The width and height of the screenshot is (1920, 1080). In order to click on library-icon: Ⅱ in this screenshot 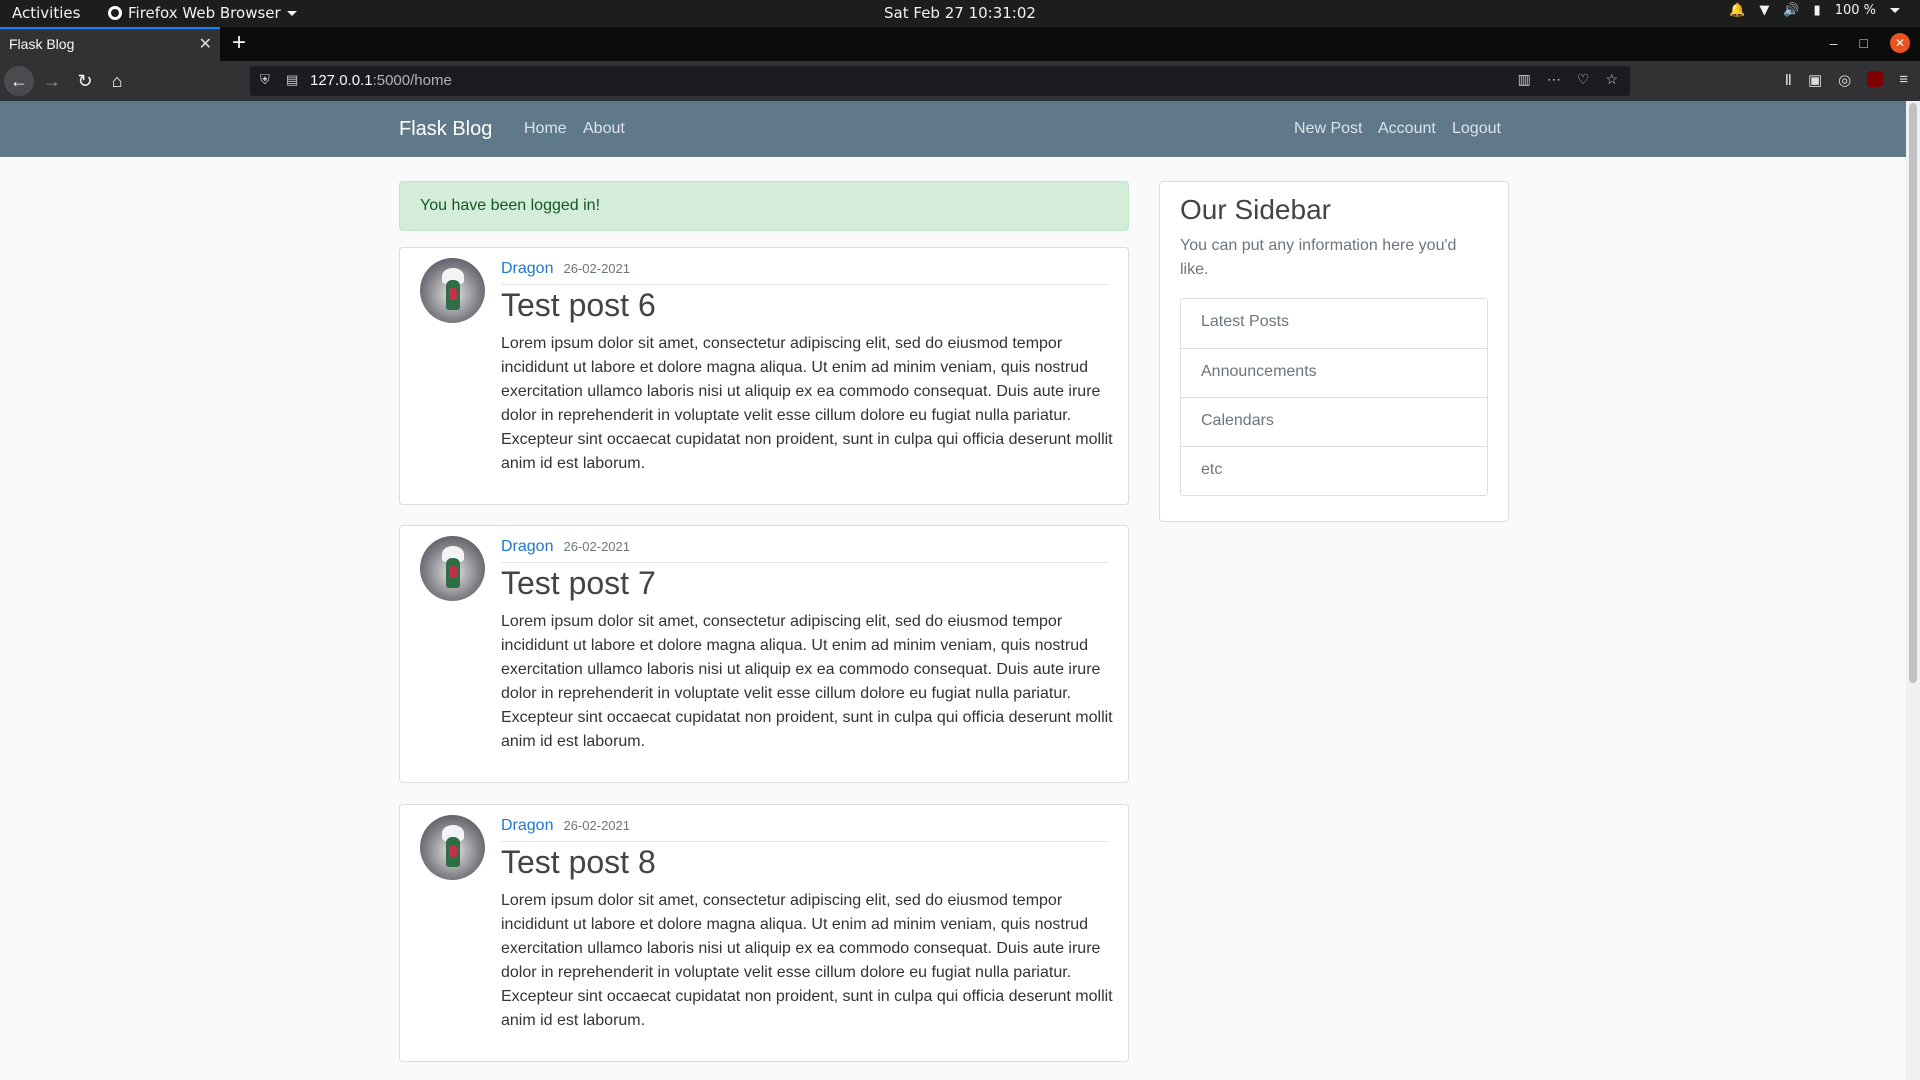, I will do `click(1788, 80)`.